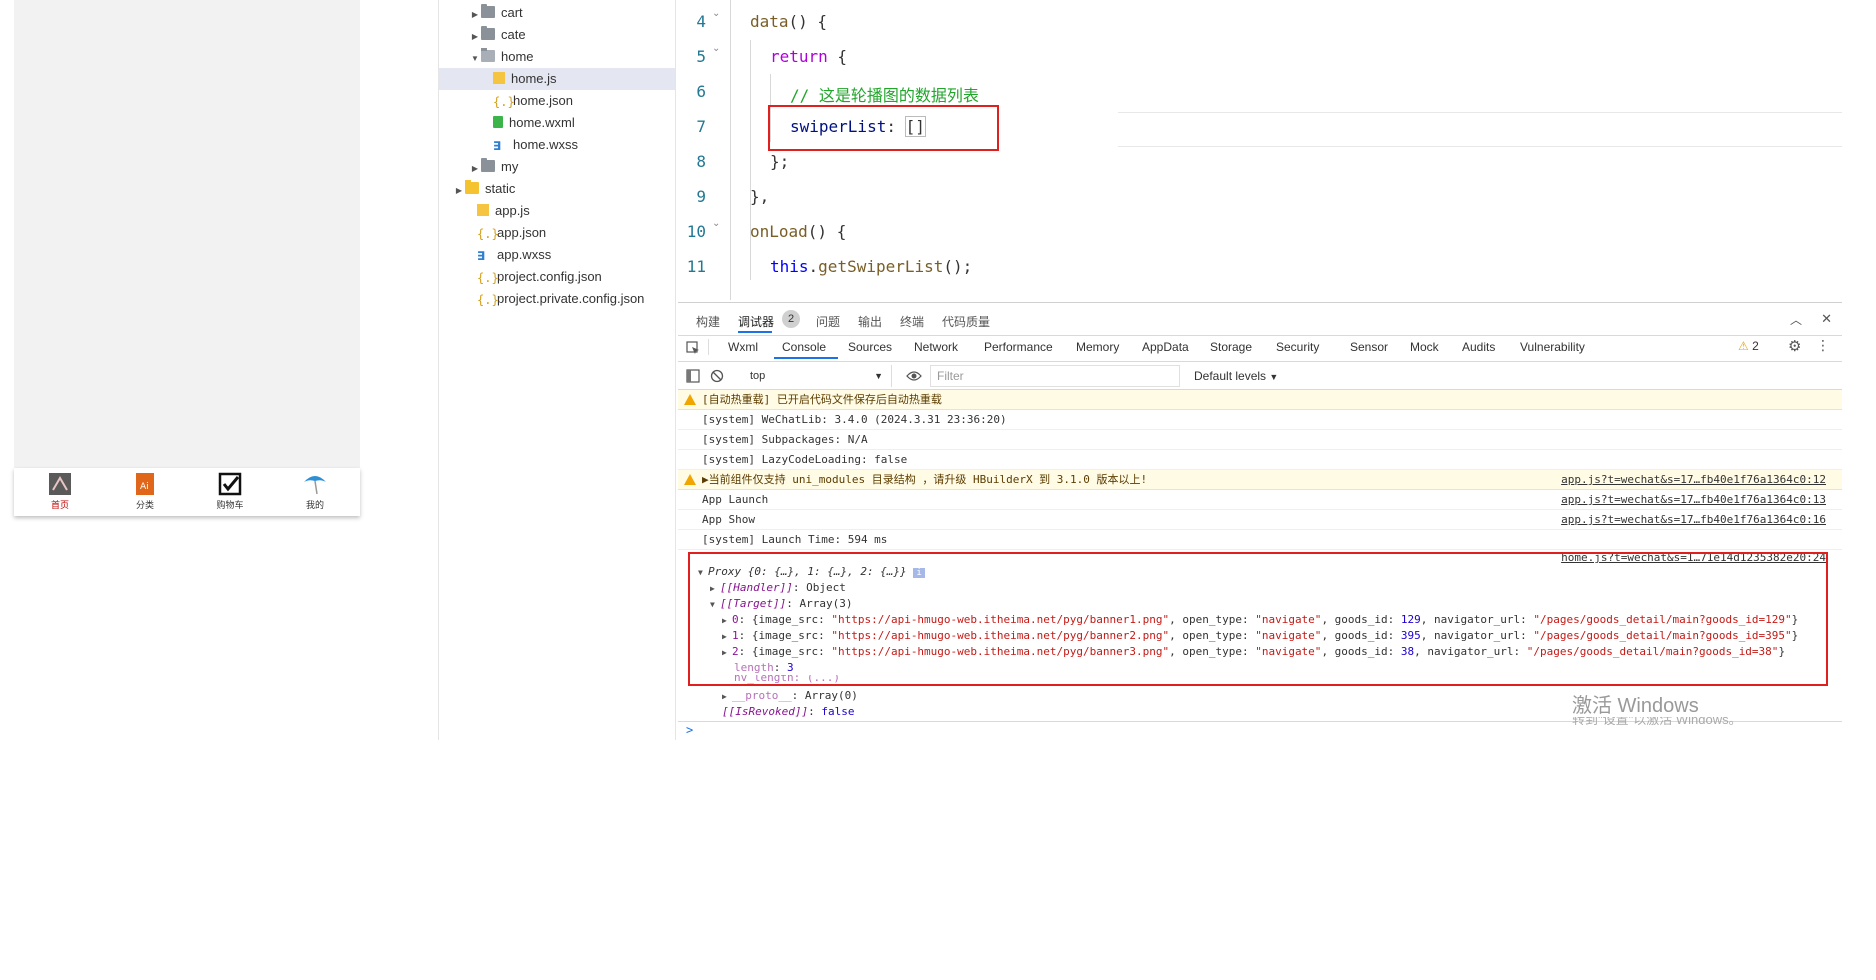 This screenshot has width=1876, height=980. What do you see at coordinates (560, 299) in the screenshot?
I see `tree-item-project-private-config: {.}project.private.config.json` at bounding box center [560, 299].